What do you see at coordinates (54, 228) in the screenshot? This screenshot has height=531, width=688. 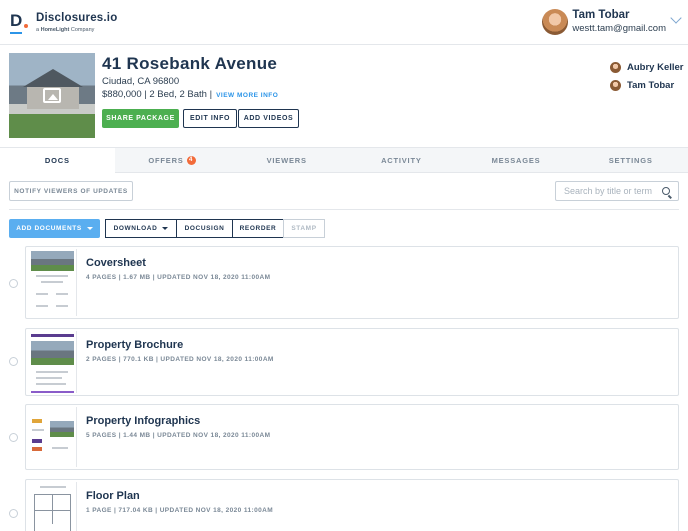 I see `add-documents-button: ADD DOCUMENTS` at bounding box center [54, 228].